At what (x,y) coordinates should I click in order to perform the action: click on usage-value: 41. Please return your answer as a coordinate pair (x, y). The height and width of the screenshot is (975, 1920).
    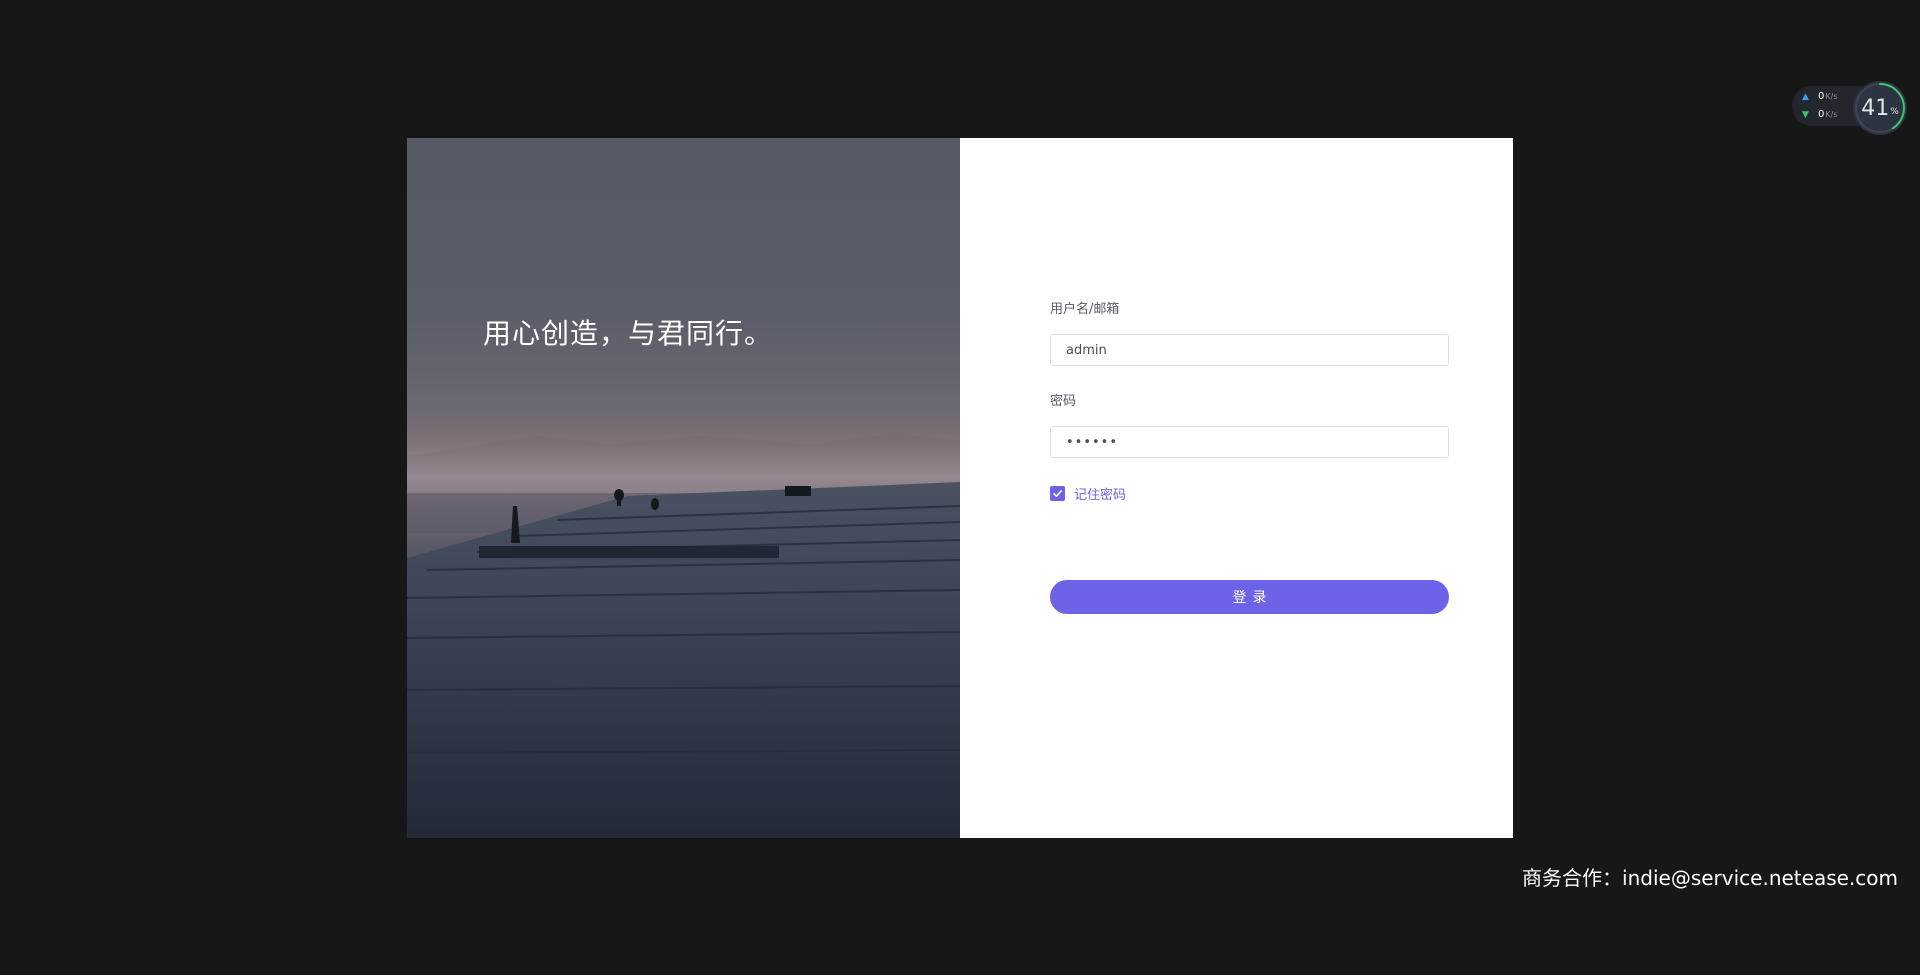
    Looking at the image, I should click on (1875, 108).